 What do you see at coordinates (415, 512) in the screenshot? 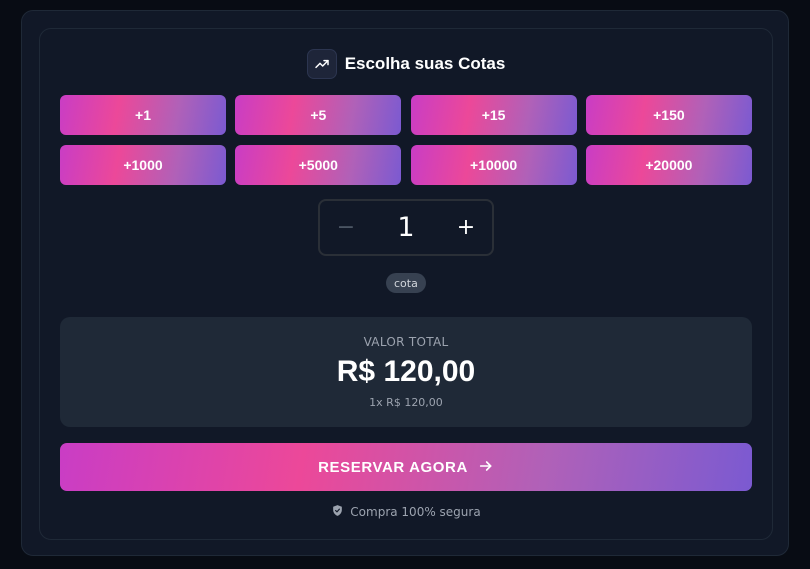
I see `secure-purchase-text: Compra 100% segura` at bounding box center [415, 512].